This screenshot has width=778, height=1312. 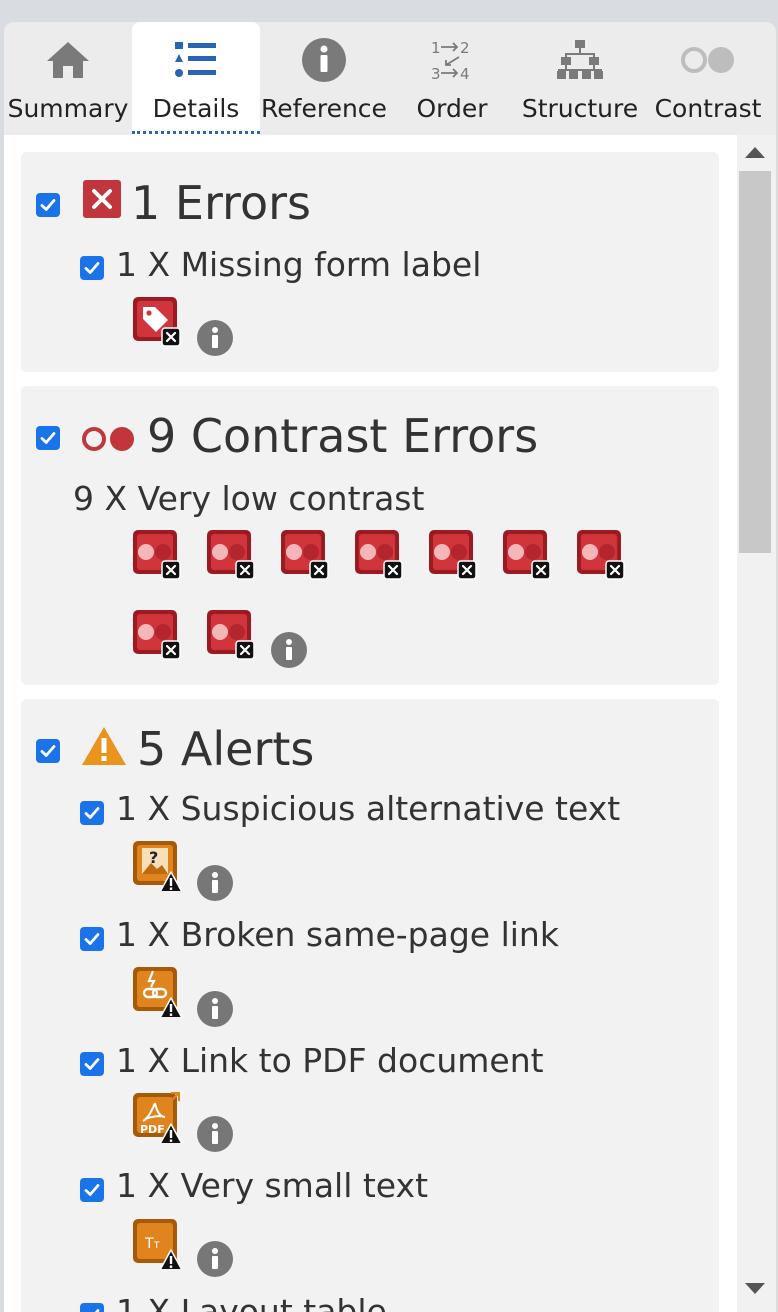 I want to click on errors-checkbox, so click(x=48, y=205).